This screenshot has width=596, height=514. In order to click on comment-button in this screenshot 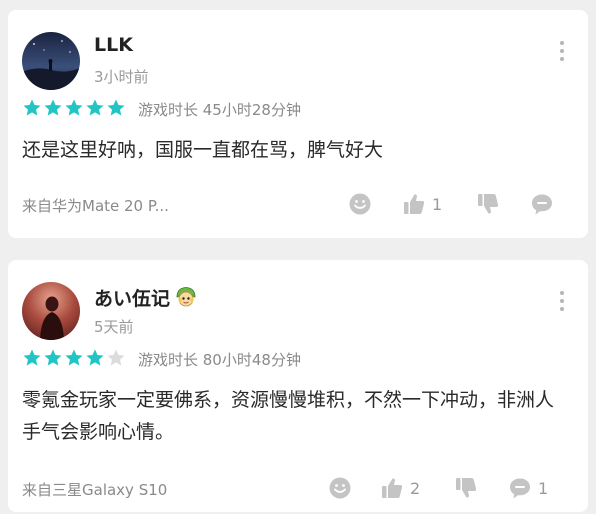, I will do `click(545, 204)`.